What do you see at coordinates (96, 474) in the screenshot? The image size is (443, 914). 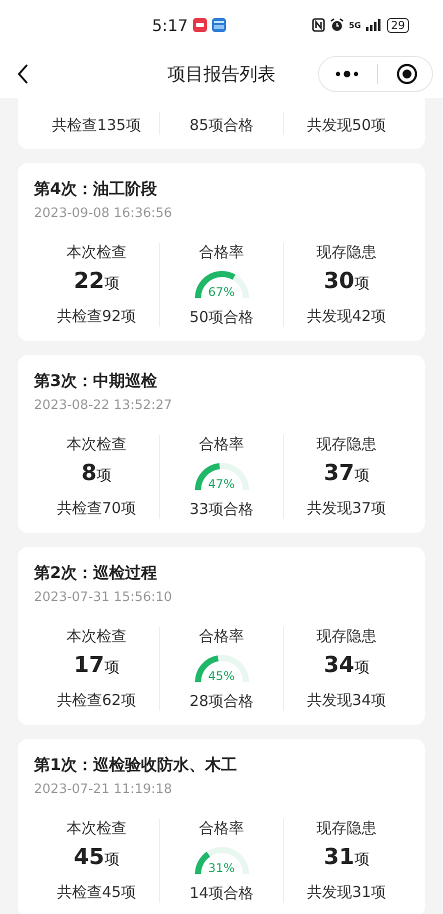 I see `check-count: 8项` at bounding box center [96, 474].